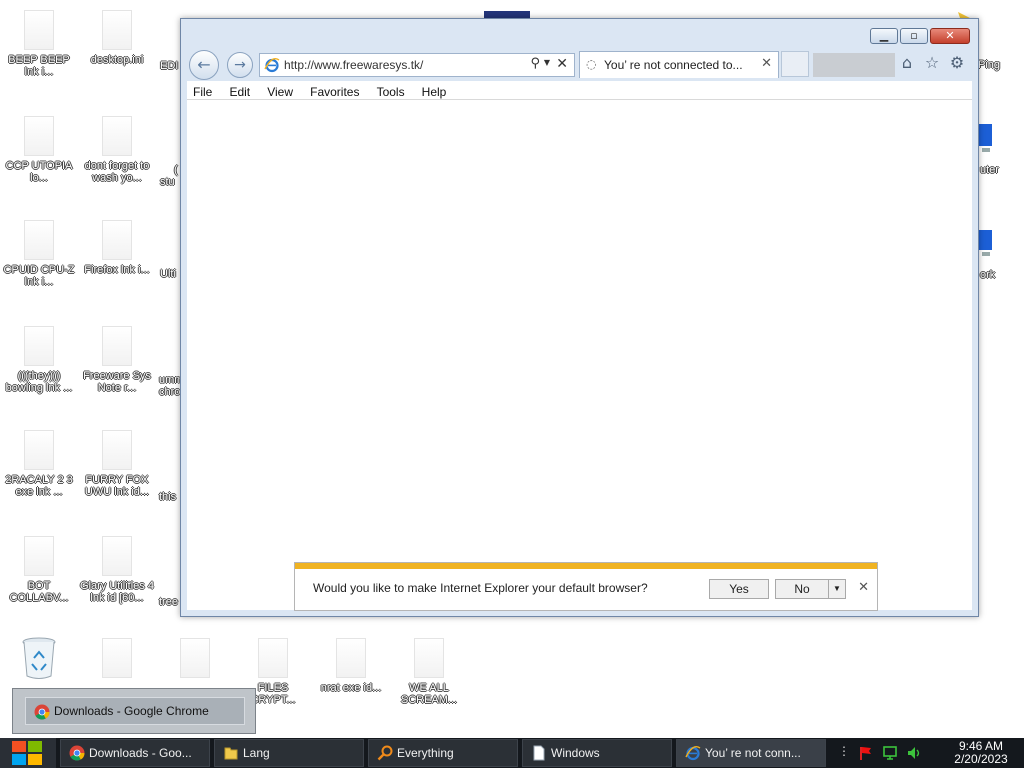  What do you see at coordinates (42, 712) in the screenshot?
I see `chrome-icon` at bounding box center [42, 712].